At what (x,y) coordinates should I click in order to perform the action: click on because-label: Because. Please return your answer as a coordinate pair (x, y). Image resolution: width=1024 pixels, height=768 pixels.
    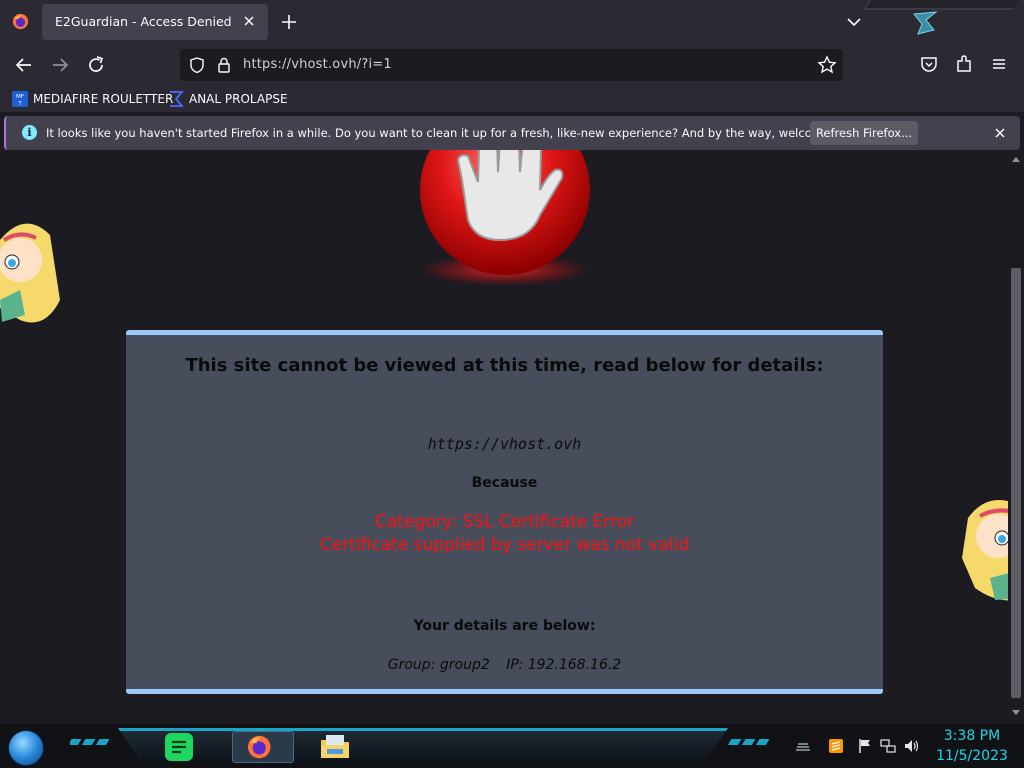
    Looking at the image, I should click on (504, 483).